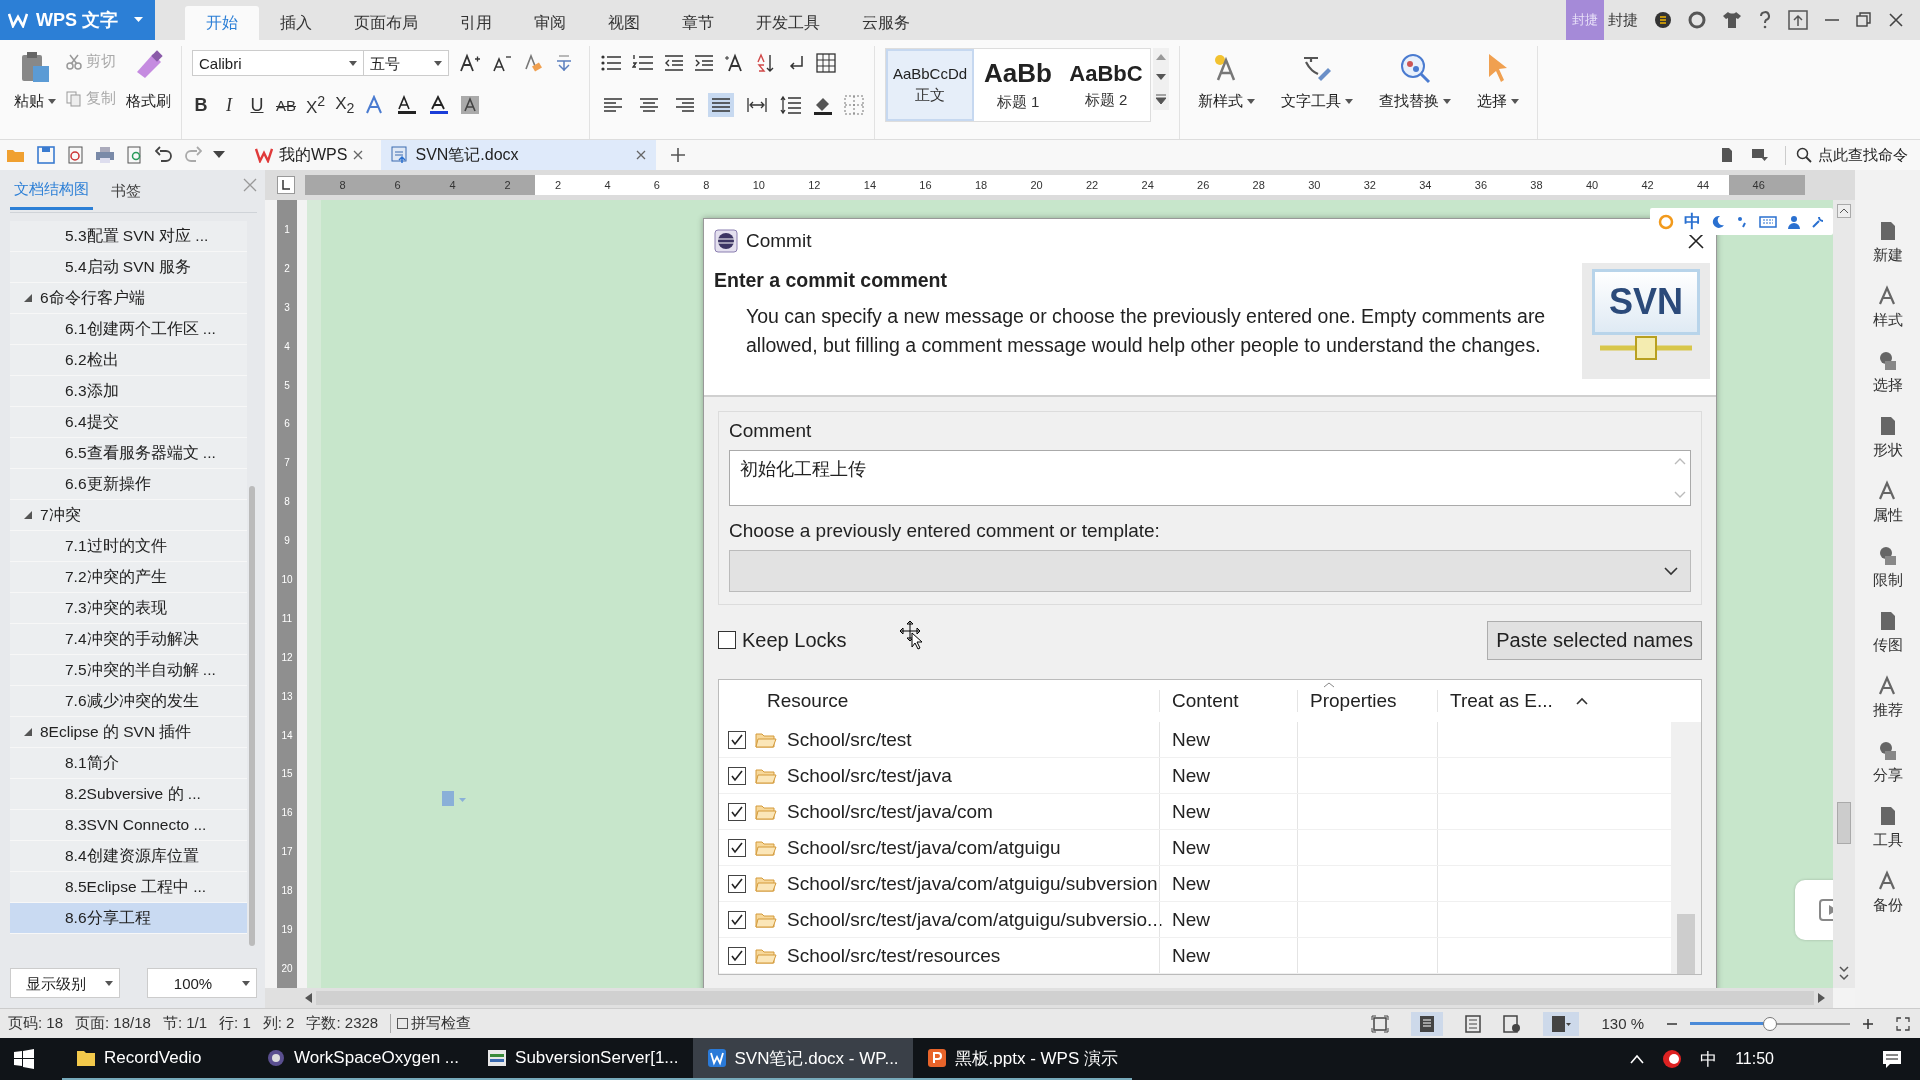 This screenshot has width=1920, height=1080. What do you see at coordinates (1582, 701) in the screenshot?
I see `scroll-up-icon` at bounding box center [1582, 701].